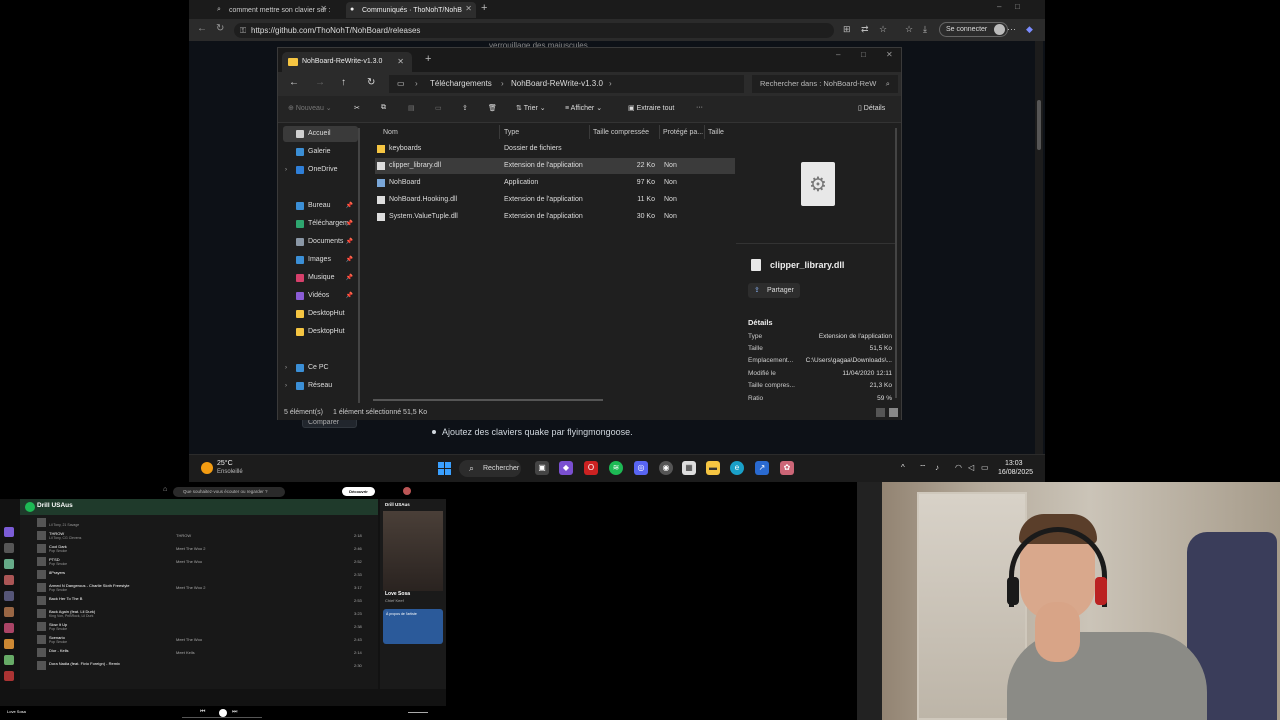 The image size is (1280, 720). Describe the element at coordinates (199, 575) in the screenshot. I see `track-row: 8Prayers 2:33` at that location.